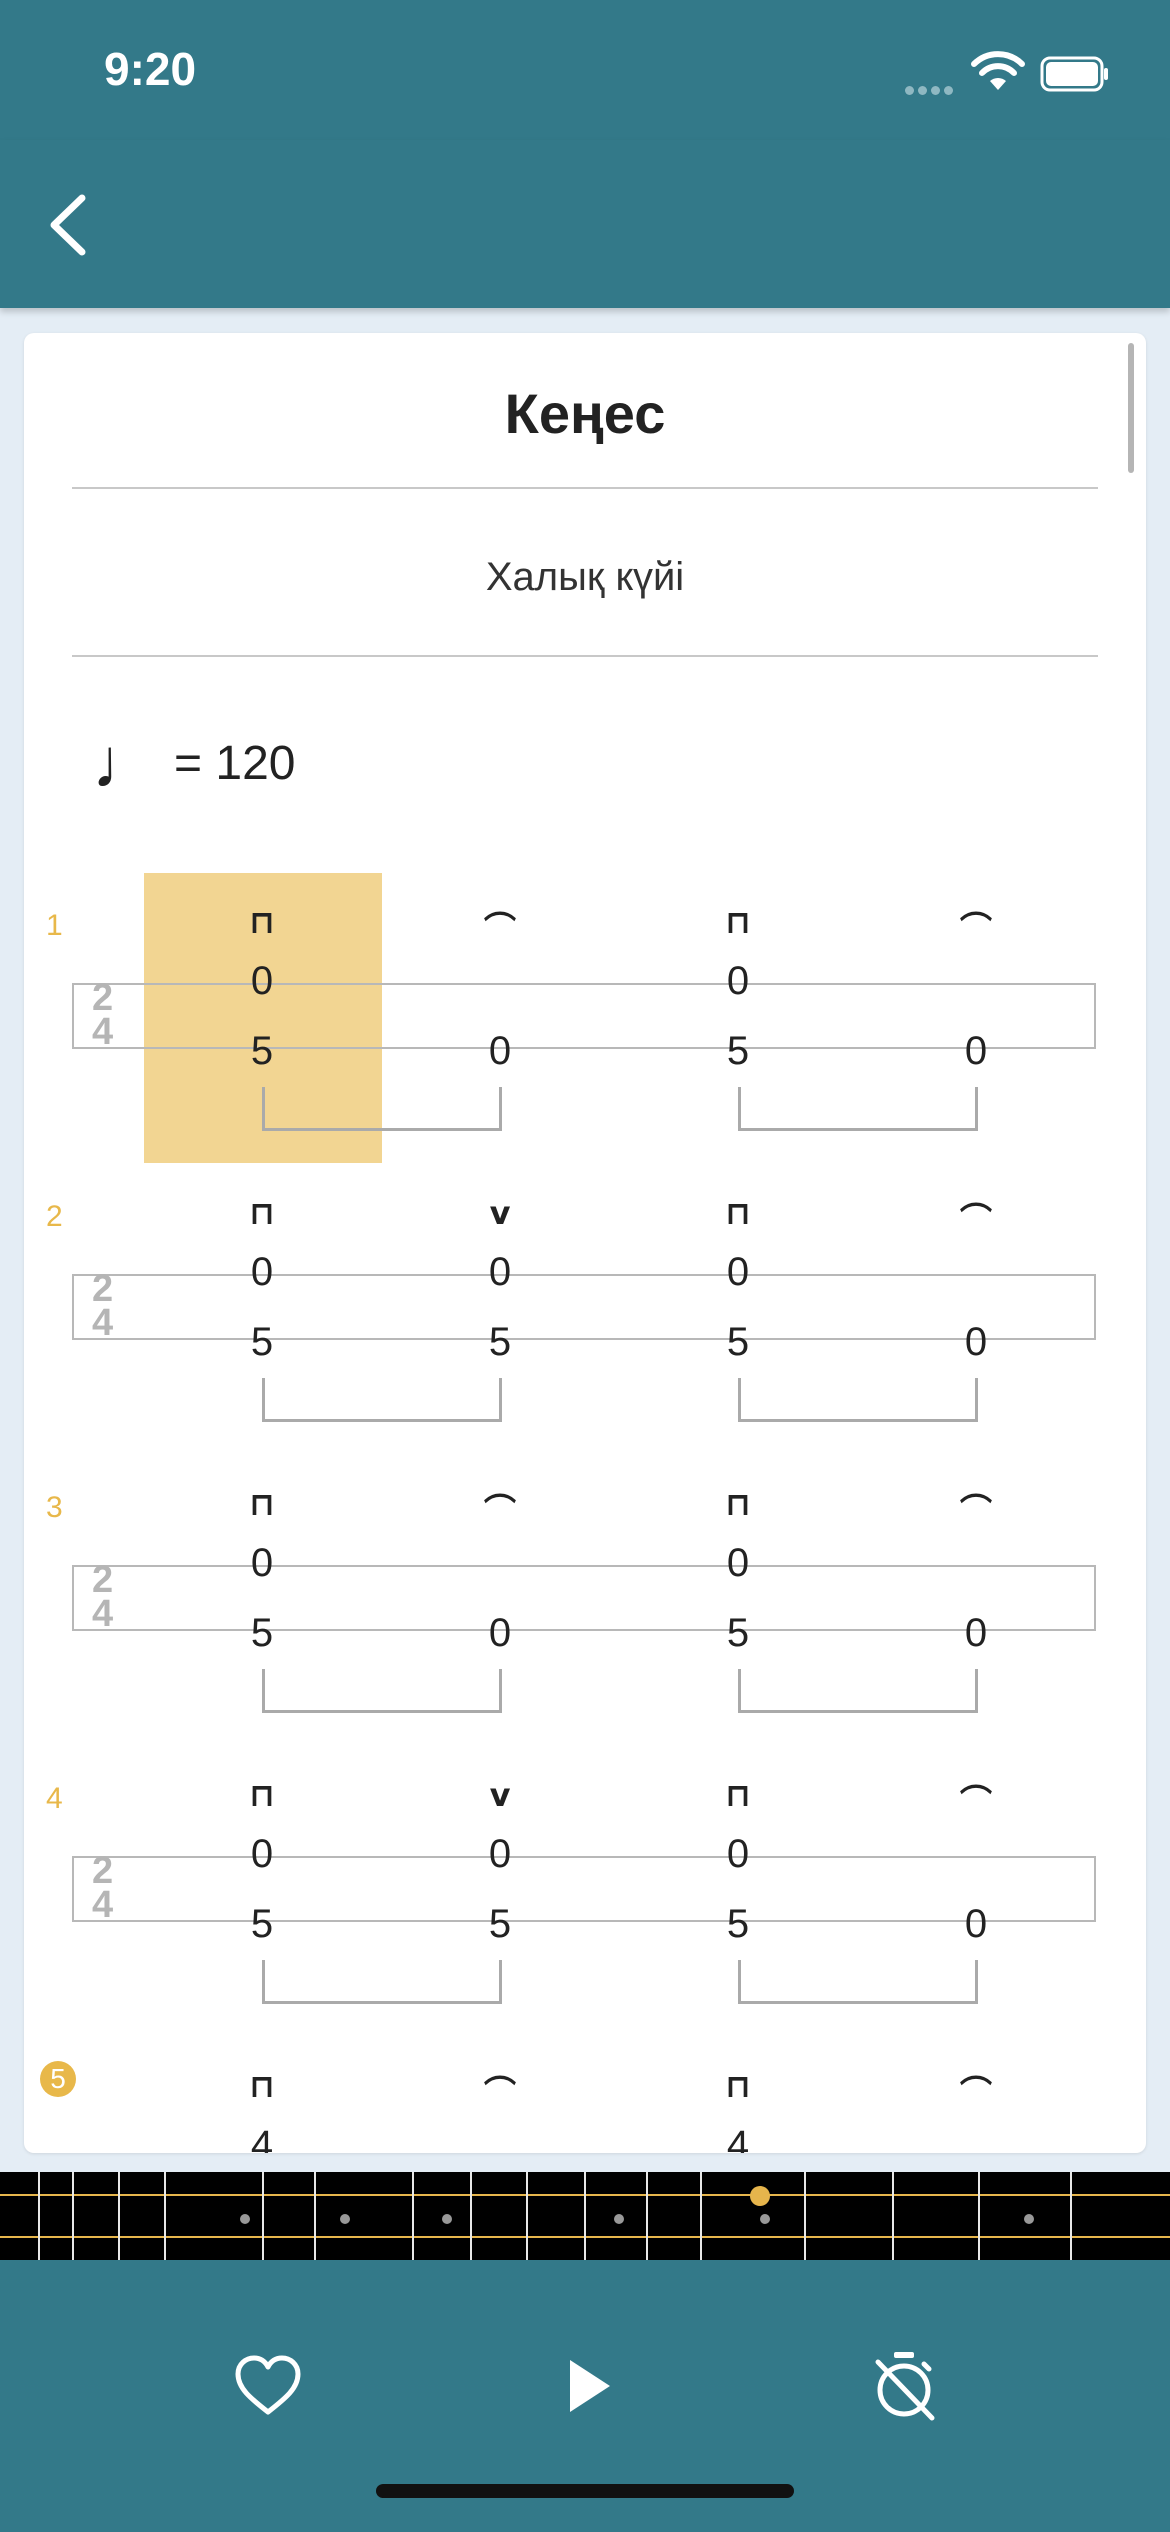 This screenshot has width=1170, height=2532. I want to click on heart-icon, so click(268, 2386).